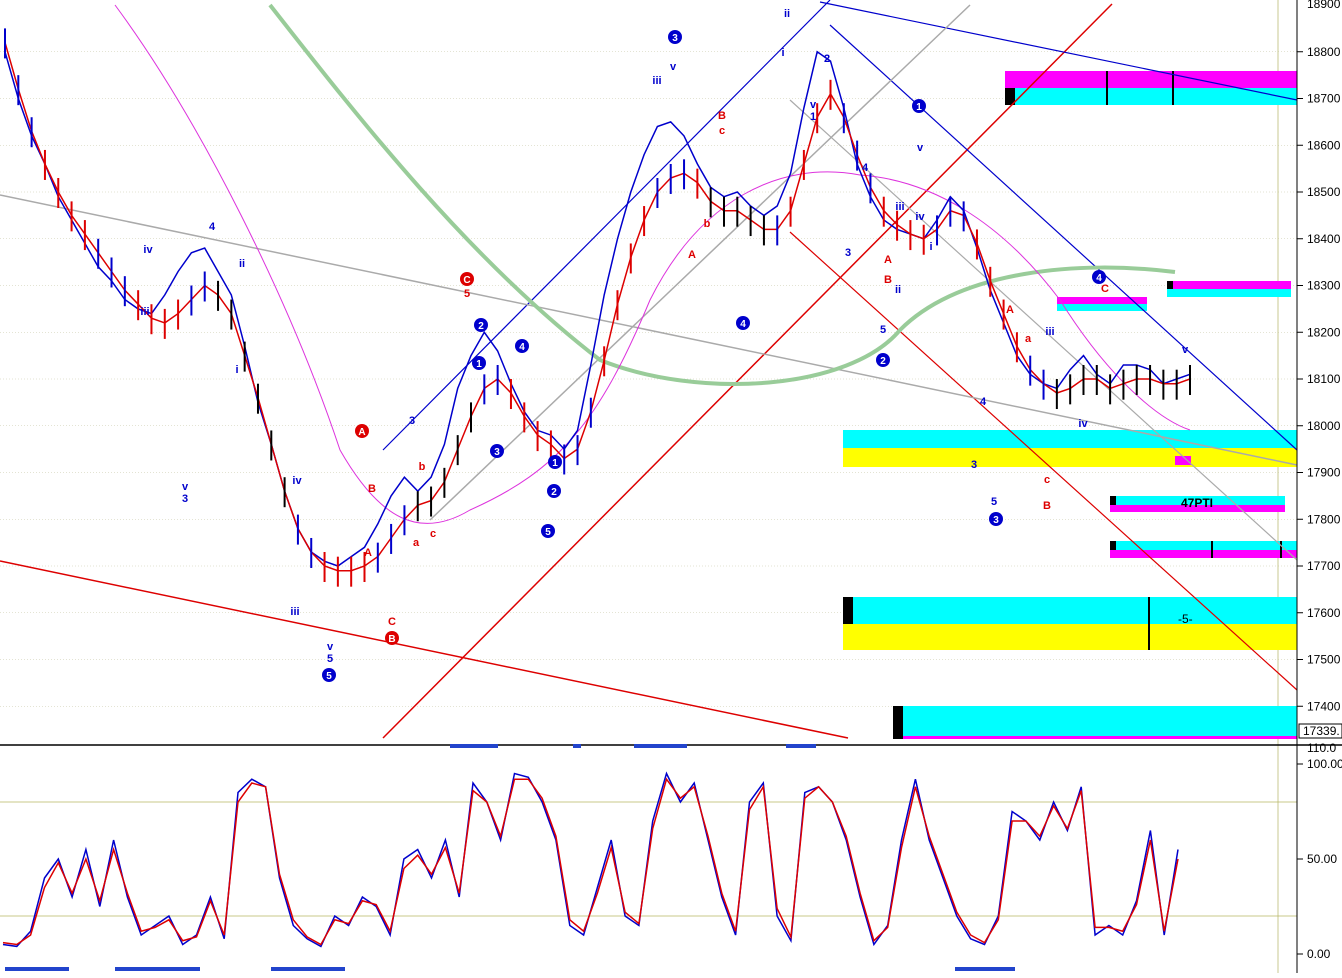 The width and height of the screenshot is (1342, 978). I want to click on oscillator-axis-label: 100.00, so click(1324, 764).